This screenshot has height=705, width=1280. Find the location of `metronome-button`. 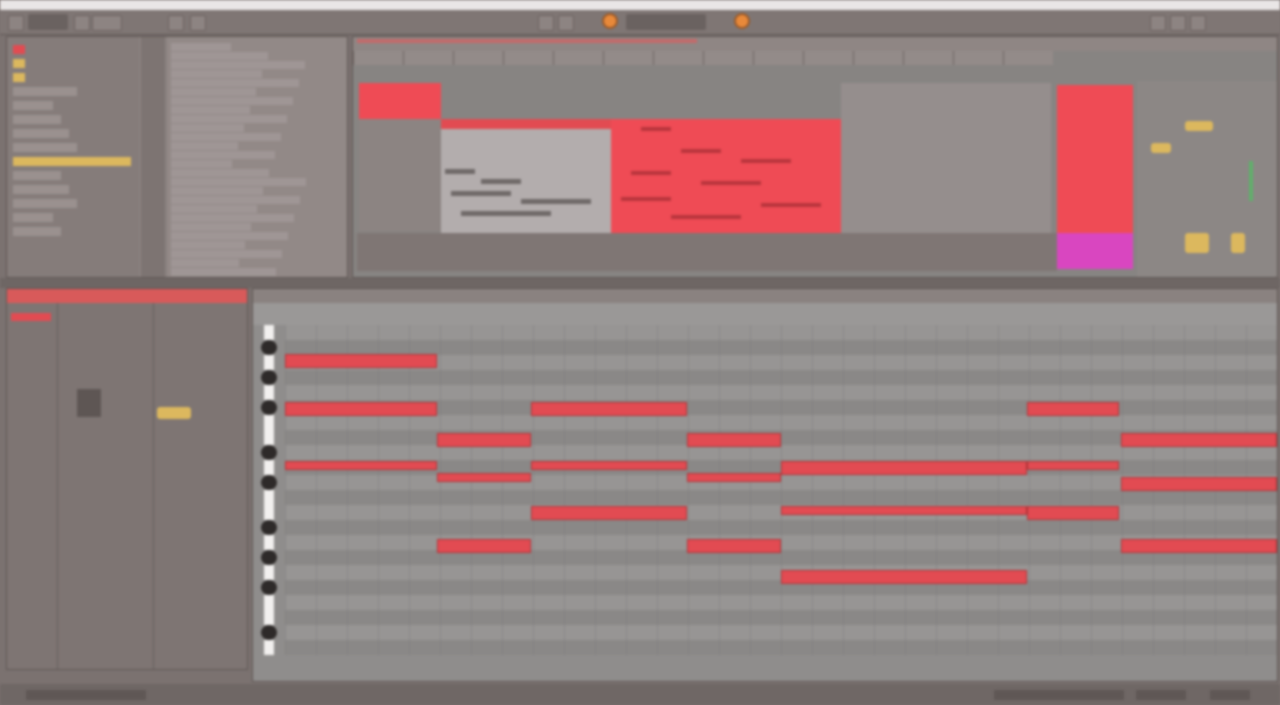

metronome-button is located at coordinates (82, 23).